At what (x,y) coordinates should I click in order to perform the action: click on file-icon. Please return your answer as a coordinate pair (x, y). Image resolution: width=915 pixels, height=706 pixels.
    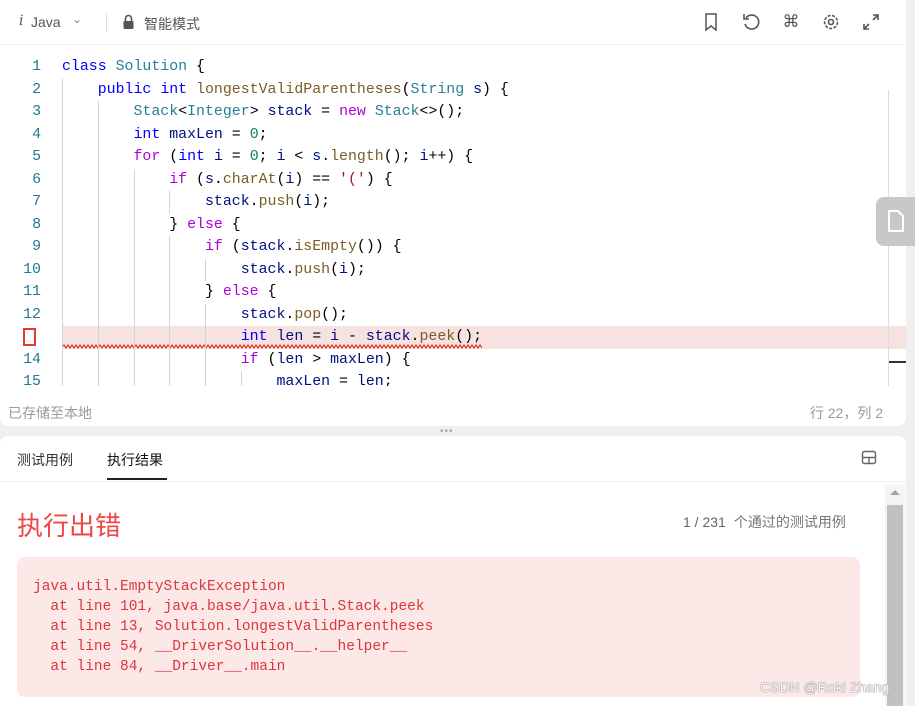
    Looking at the image, I should click on (896, 221).